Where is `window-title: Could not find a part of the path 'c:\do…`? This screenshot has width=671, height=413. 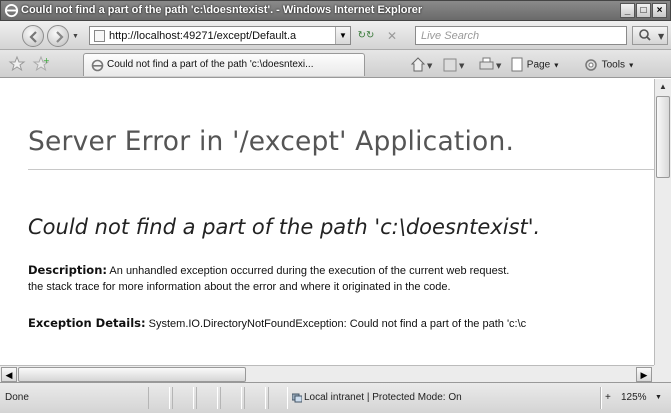
window-title: Could not find a part of the path 'c:\do… is located at coordinates (222, 10).